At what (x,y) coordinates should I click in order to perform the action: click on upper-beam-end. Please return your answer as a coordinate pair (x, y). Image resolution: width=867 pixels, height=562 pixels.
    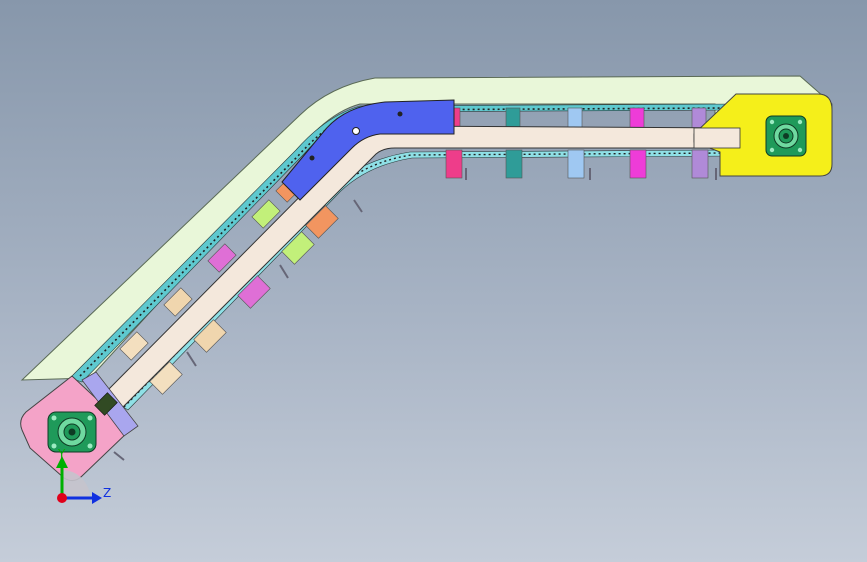
    Looking at the image, I should click on (717, 138).